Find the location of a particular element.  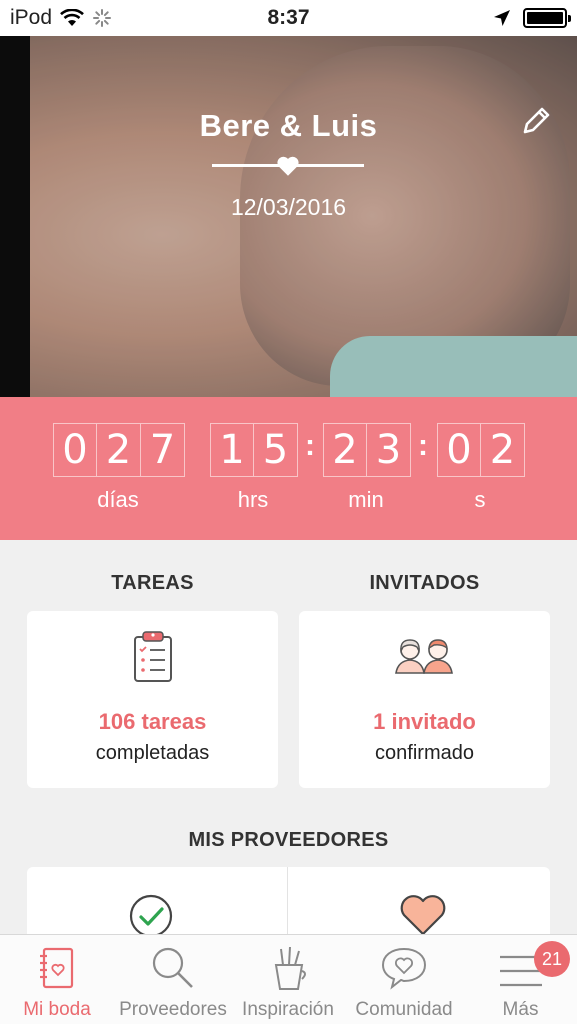

guests-card: 1 invitado confirmado is located at coordinates (424, 699).